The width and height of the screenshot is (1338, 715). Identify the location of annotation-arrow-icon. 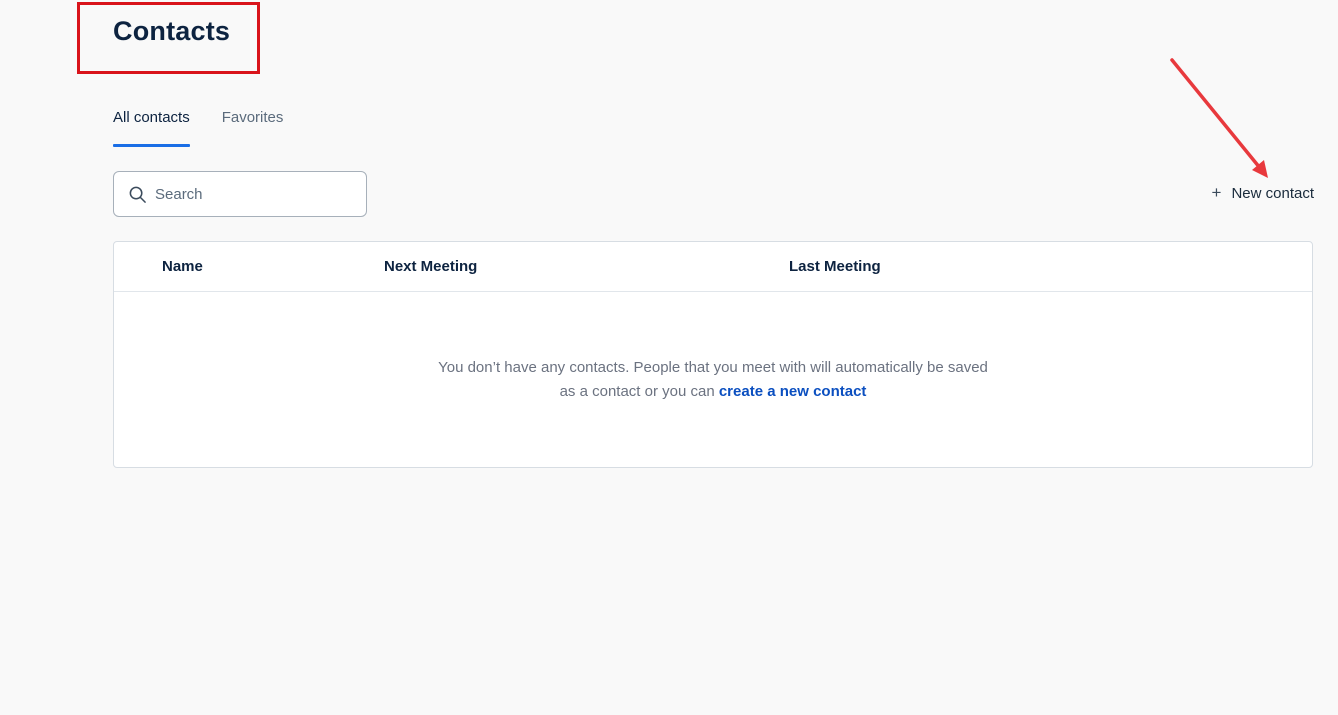
(1219, 118).